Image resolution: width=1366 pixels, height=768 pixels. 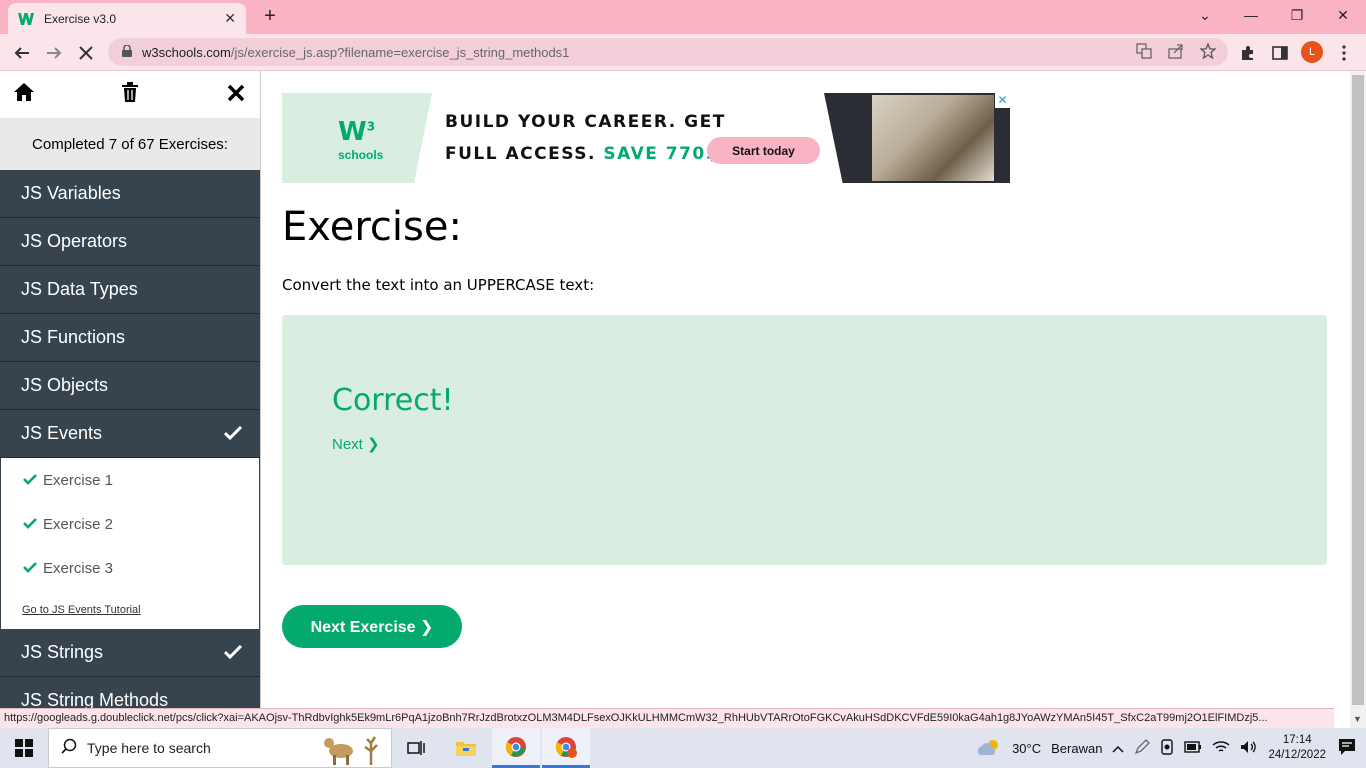 What do you see at coordinates (78, 480) in the screenshot?
I see `exercise-label: Exercise 1` at bounding box center [78, 480].